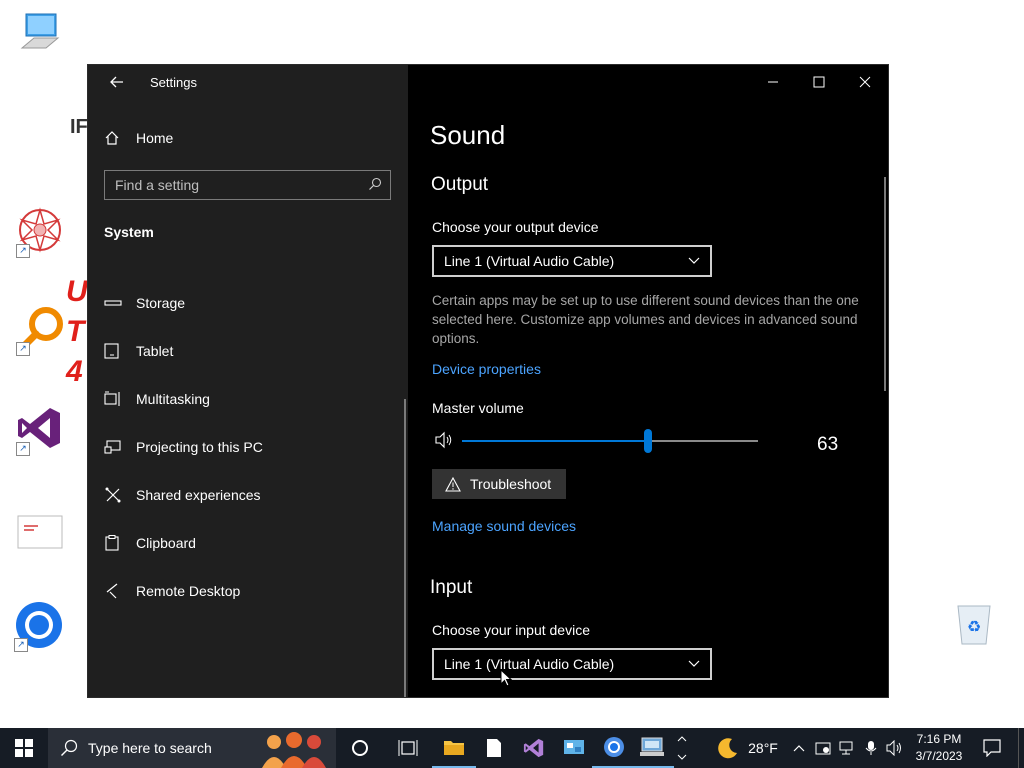  I want to click on document-icon, so click(40, 532).